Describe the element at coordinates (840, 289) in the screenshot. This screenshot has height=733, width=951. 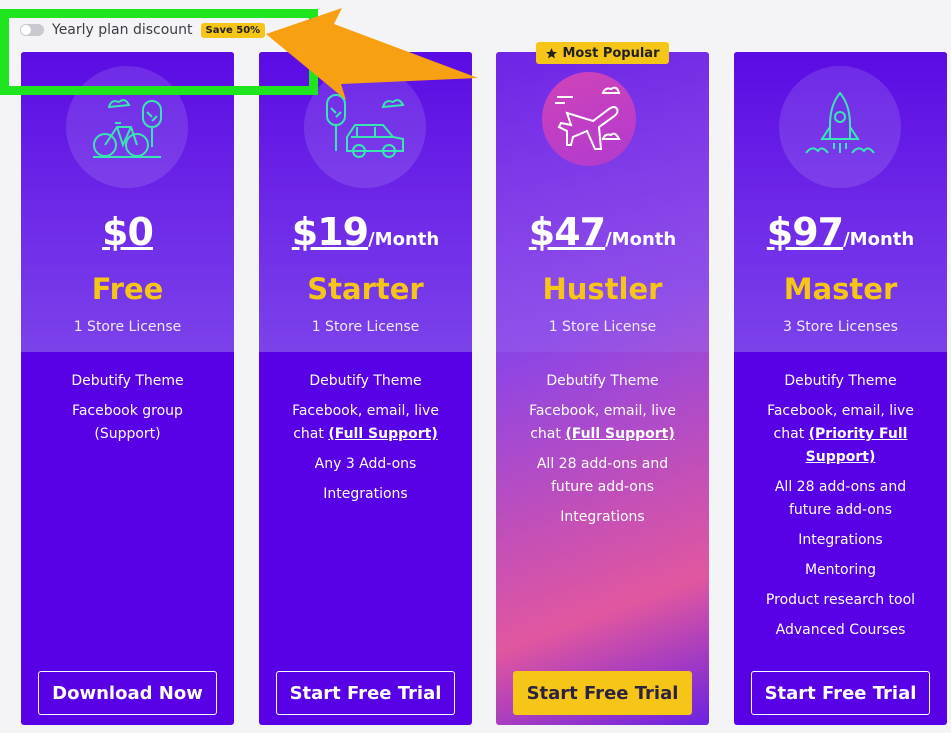
I see `plan-name: Master` at that location.